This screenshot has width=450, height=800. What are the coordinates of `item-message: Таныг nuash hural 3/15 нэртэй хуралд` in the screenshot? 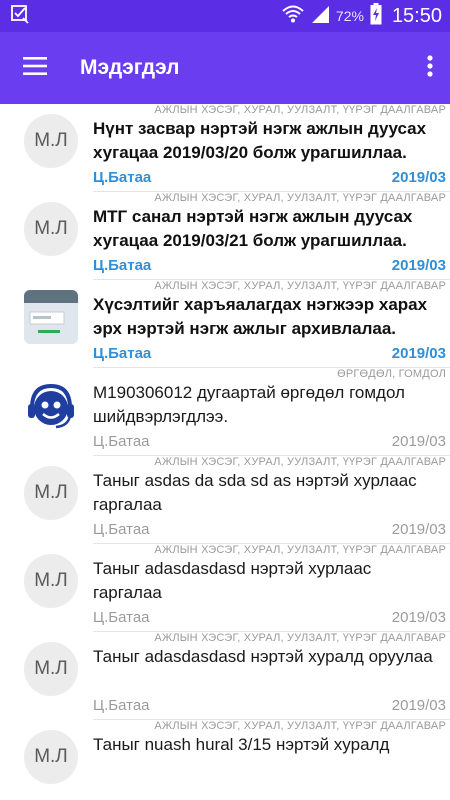 It's located at (241, 744).